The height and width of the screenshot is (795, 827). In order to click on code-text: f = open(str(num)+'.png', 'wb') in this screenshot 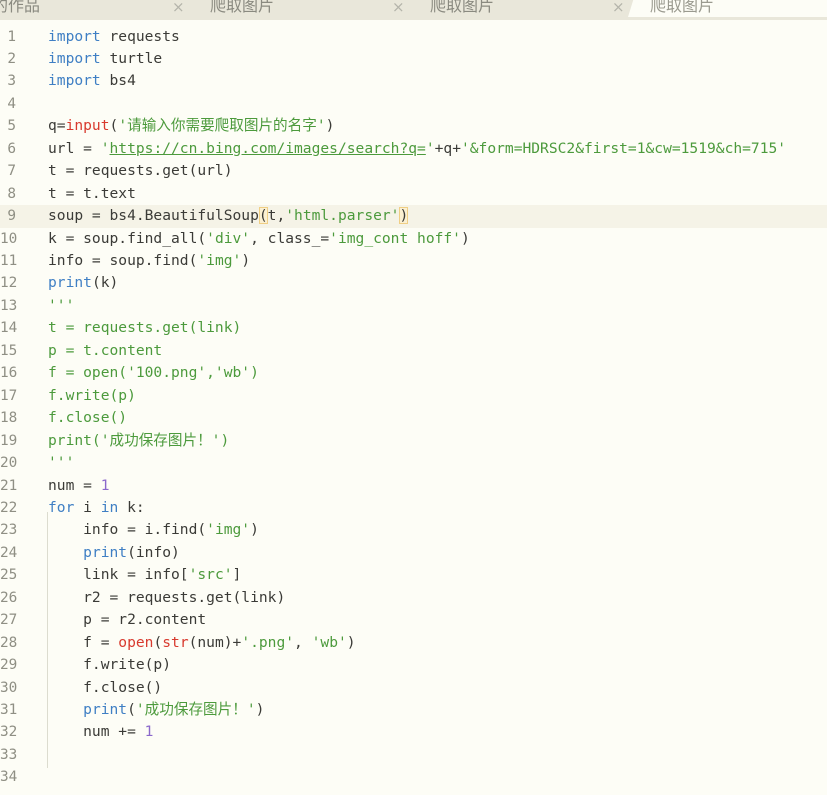, I will do `click(201, 643)`.